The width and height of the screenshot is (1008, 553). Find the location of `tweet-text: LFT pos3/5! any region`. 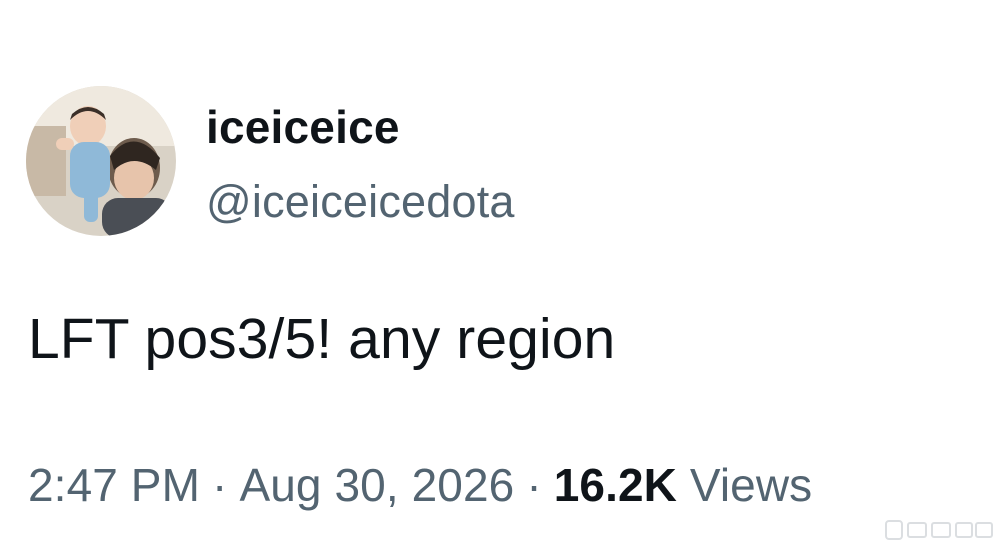

tweet-text: LFT pos3/5! any region is located at coordinates (322, 339).